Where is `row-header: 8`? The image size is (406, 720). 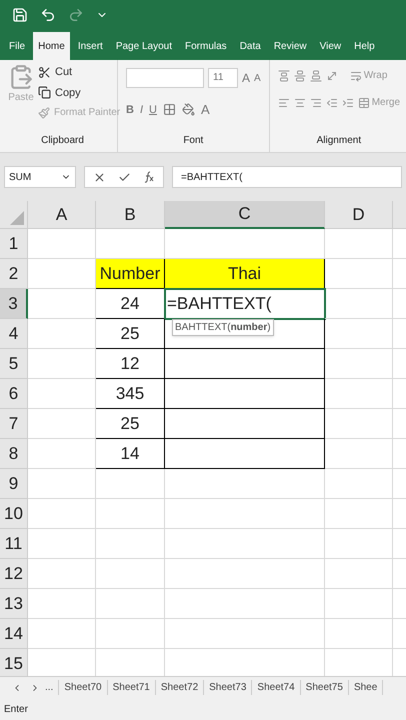 row-header: 8 is located at coordinates (14, 454).